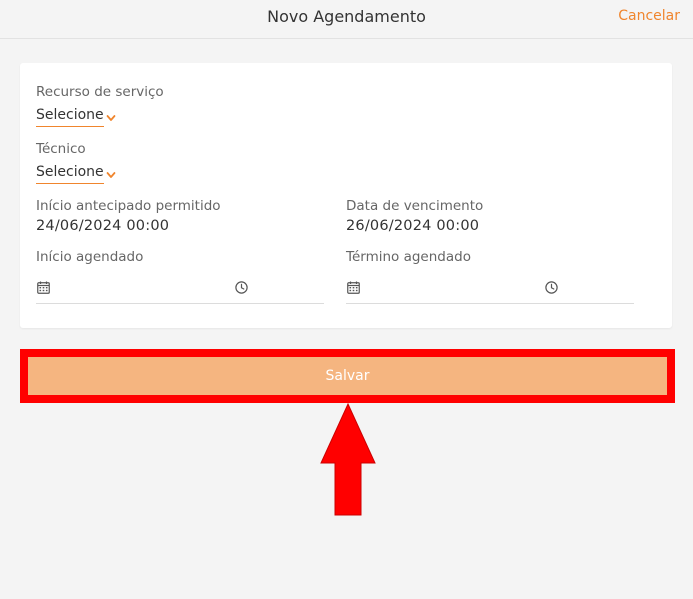 The width and height of the screenshot is (693, 599). Describe the element at coordinates (128, 206) in the screenshot. I see `early-start-label: Início antecipado permitido` at that location.